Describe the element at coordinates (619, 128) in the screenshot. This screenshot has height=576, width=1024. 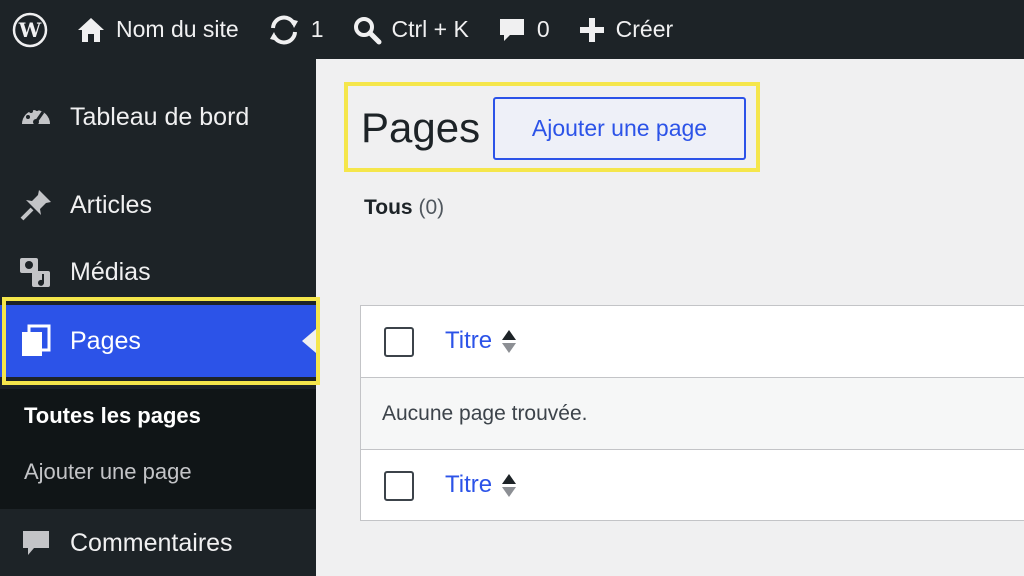
I see `add-page-button: Ajouter une page` at that location.